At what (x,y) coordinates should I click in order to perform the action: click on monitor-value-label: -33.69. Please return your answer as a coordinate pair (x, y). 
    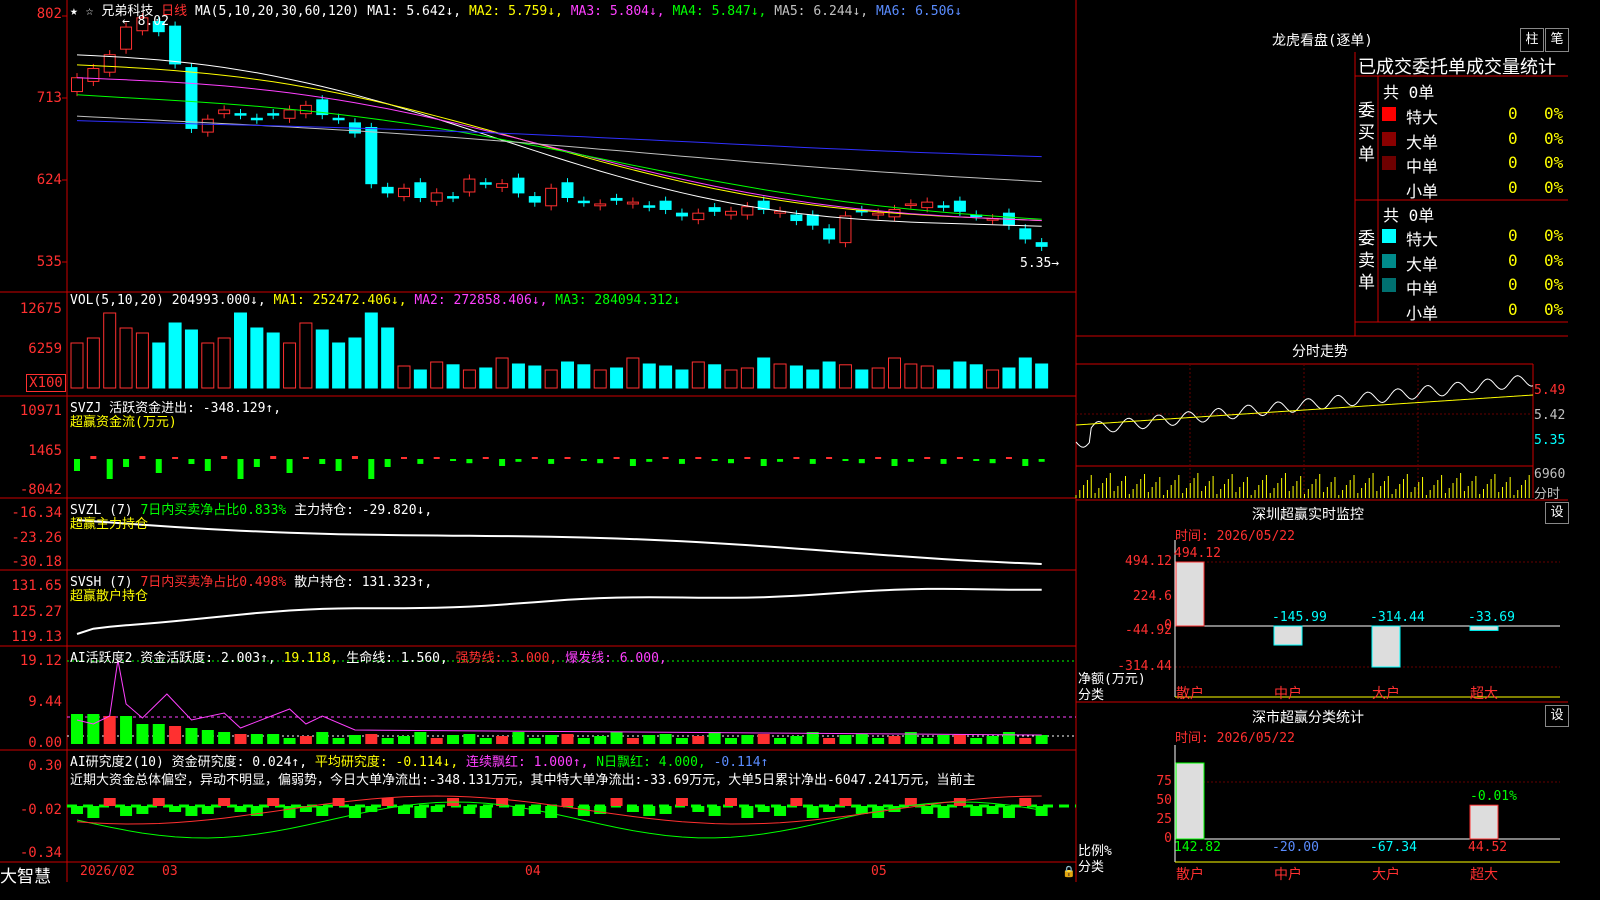
    Looking at the image, I should click on (1491, 617).